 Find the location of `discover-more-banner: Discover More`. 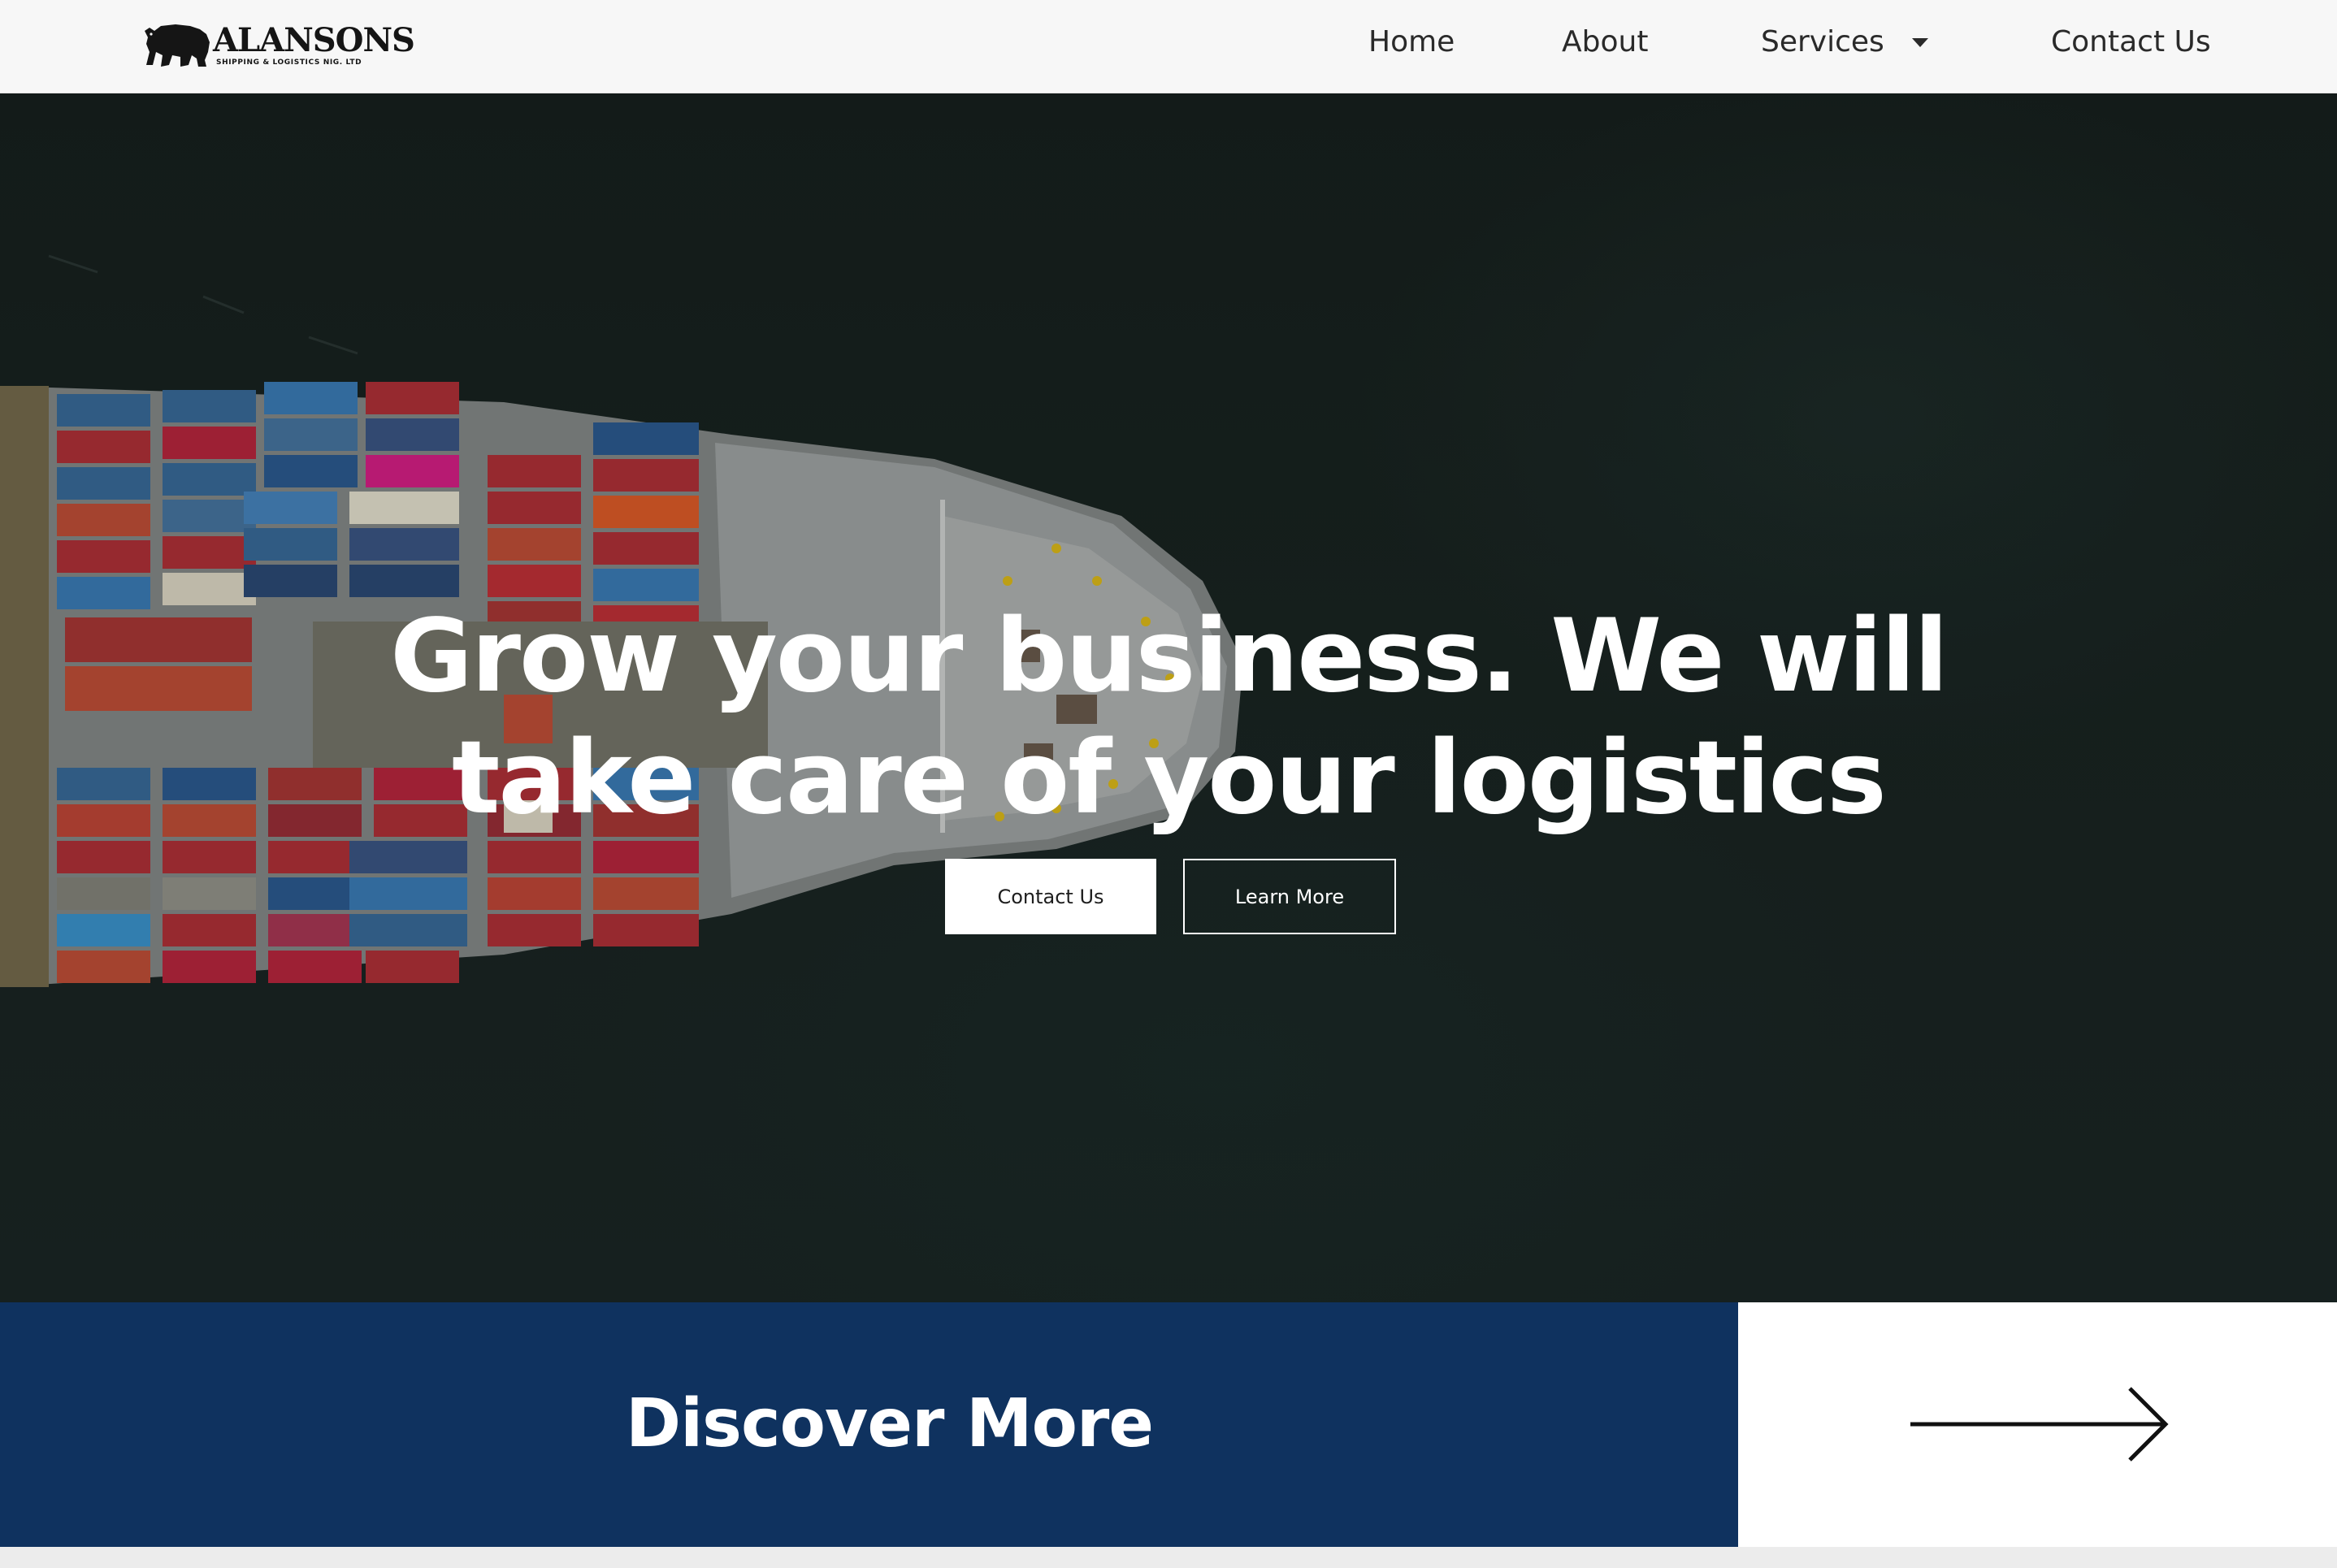

discover-more-banner: Discover More is located at coordinates (869, 1424).